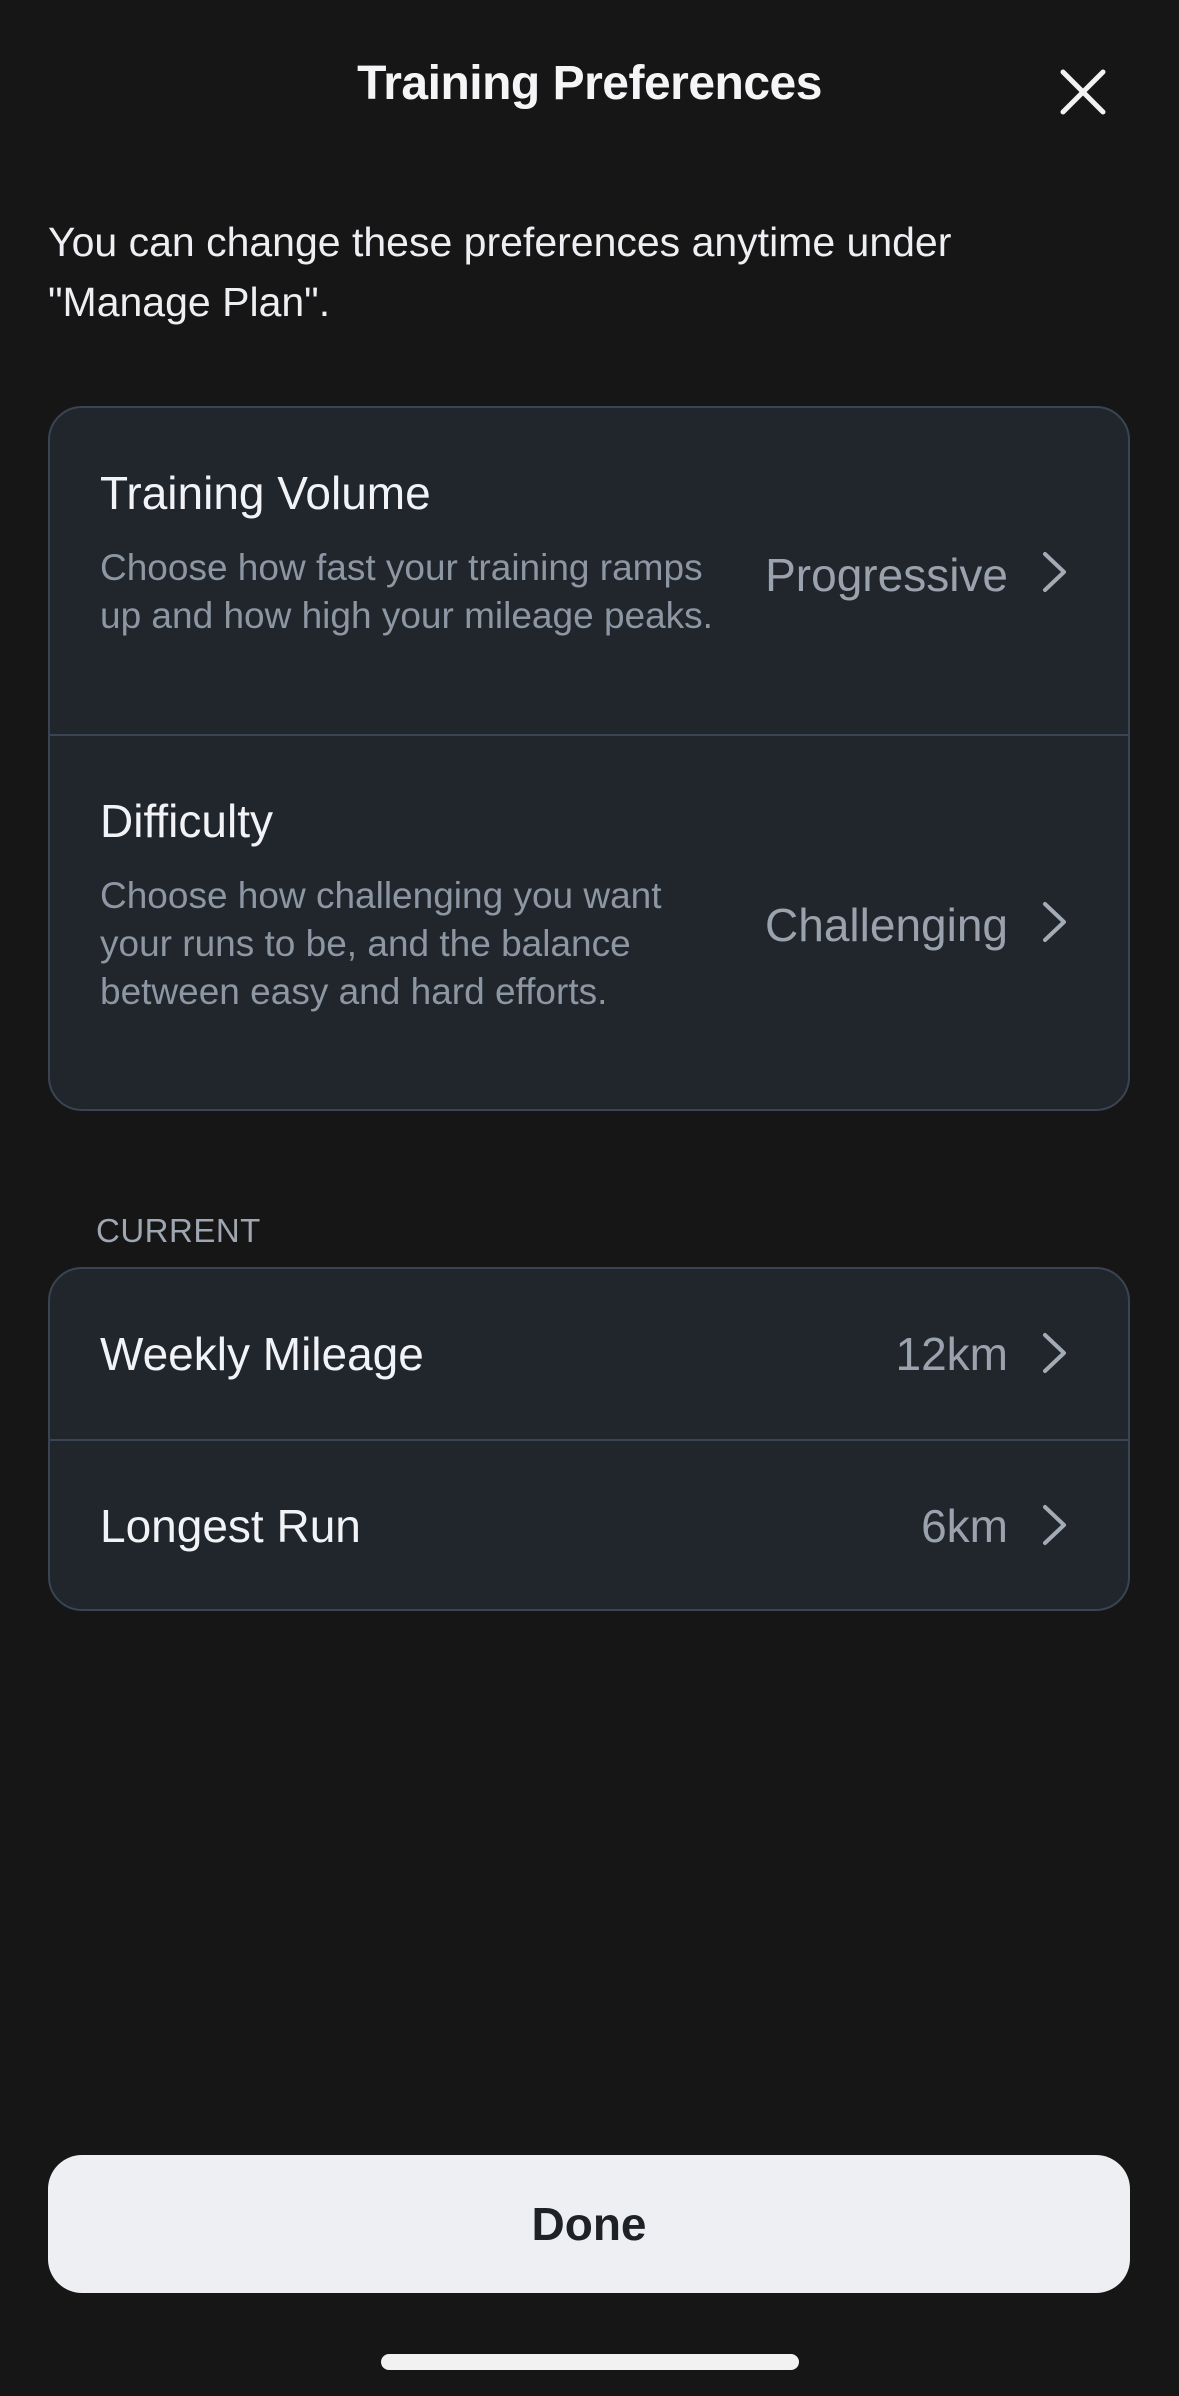  What do you see at coordinates (886, 575) in the screenshot?
I see `training-volume-value: Progressive` at bounding box center [886, 575].